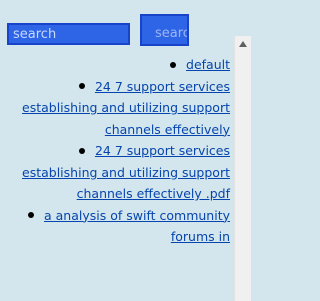 This screenshot has width=320, height=301. I want to click on search-button: search, so click(164, 30).